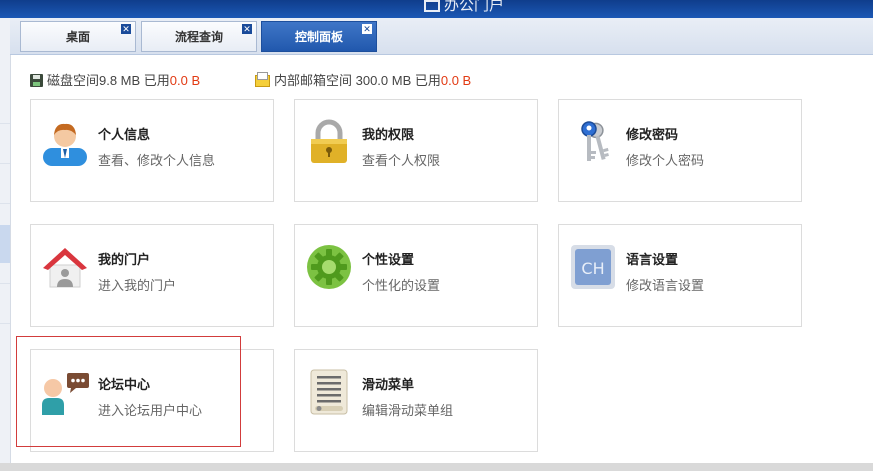  I want to click on sidebar-selected-item, so click(5, 244).